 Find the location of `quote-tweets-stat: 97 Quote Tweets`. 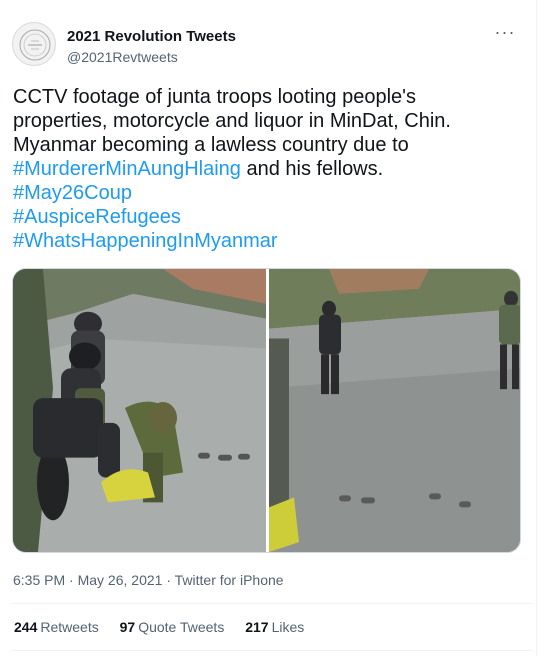

quote-tweets-stat: 97 Quote Tweets is located at coordinates (172, 627).